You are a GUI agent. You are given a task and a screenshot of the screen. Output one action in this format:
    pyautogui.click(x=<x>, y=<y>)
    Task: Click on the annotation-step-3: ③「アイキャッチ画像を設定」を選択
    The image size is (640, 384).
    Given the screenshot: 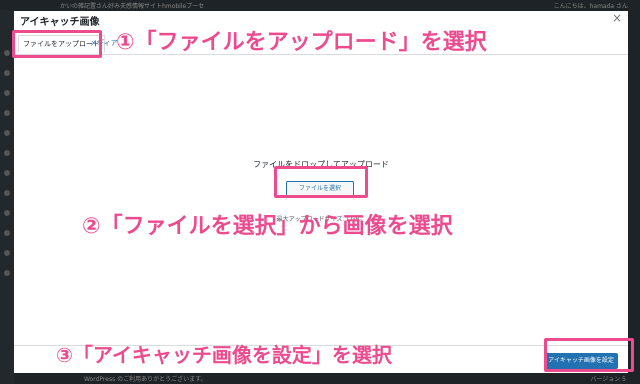 What is the action you would take?
    pyautogui.click(x=224, y=355)
    